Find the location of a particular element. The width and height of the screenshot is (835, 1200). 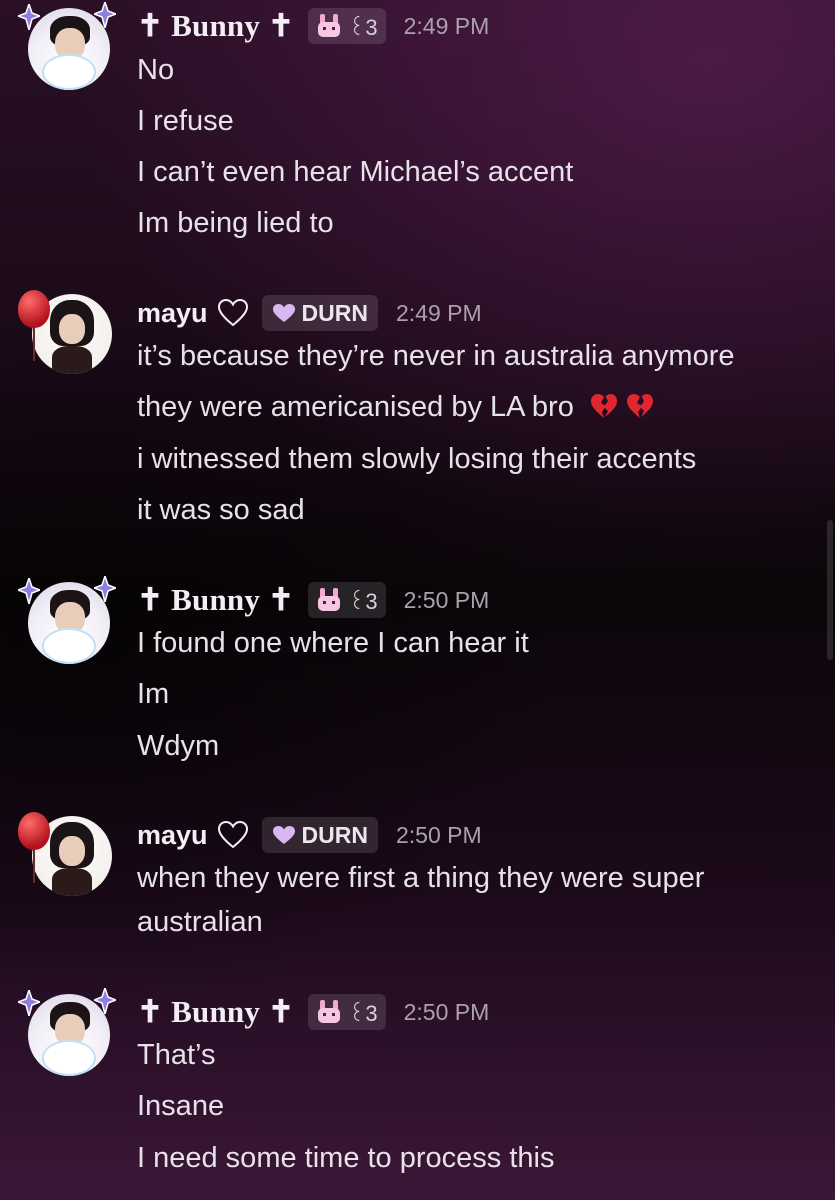

message-text: That’s is located at coordinates (176, 1055).